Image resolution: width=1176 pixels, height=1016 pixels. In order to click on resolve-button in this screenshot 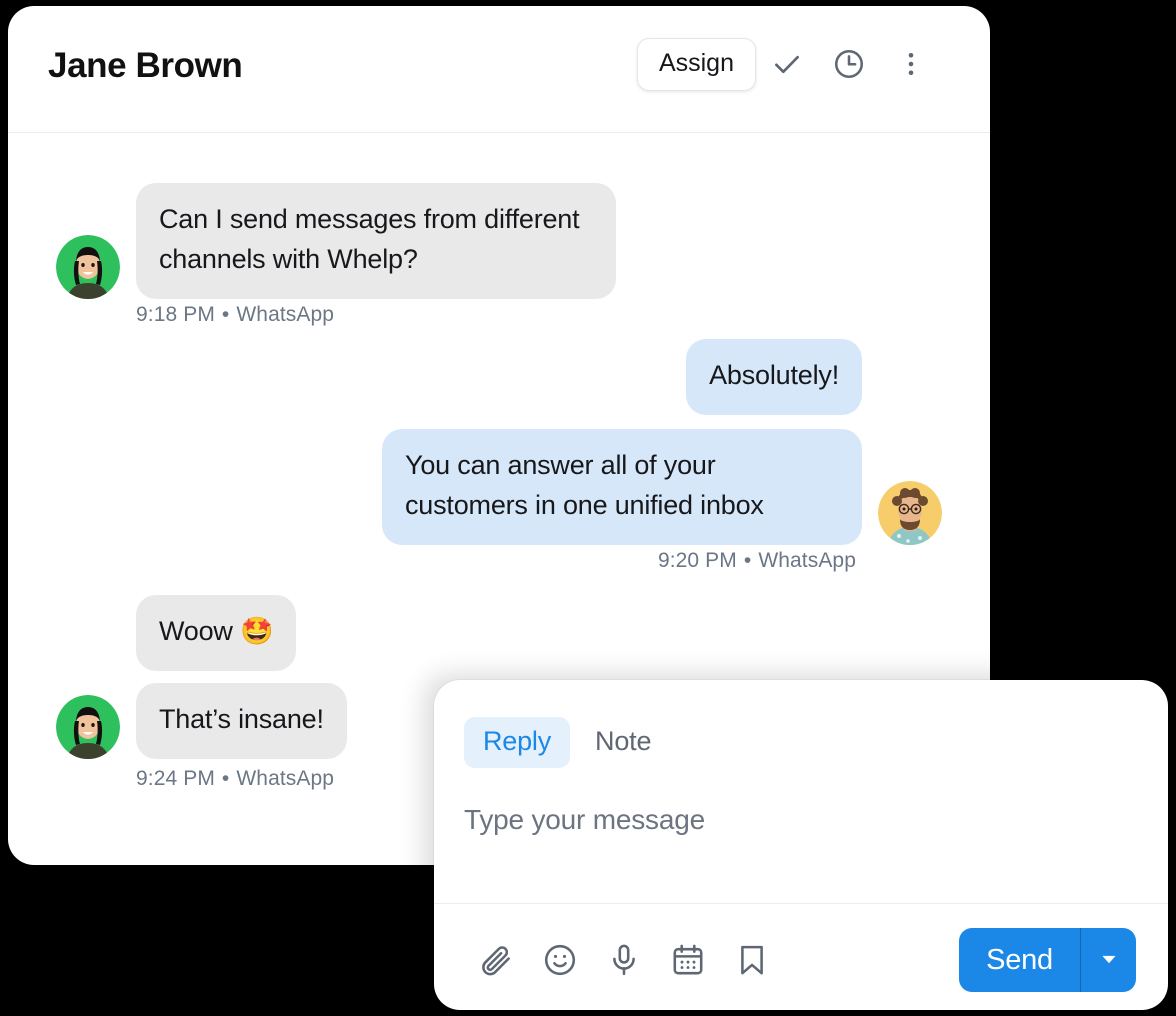, I will do `click(787, 64)`.